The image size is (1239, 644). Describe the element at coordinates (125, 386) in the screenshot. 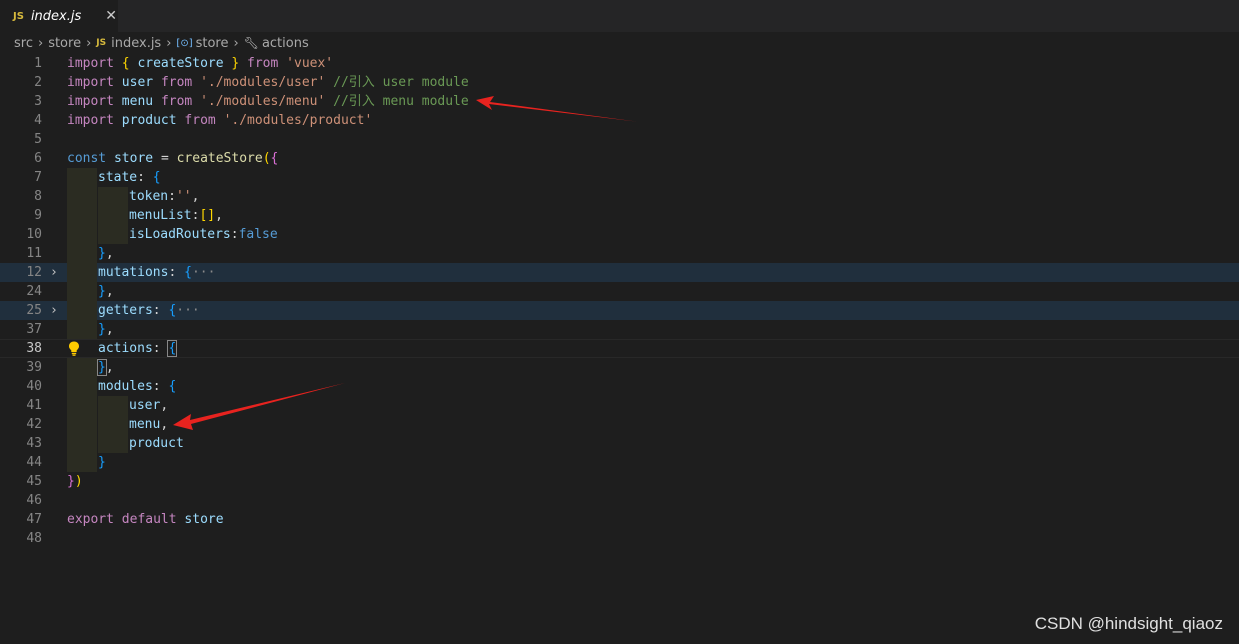

I see `code-token: modules` at that location.